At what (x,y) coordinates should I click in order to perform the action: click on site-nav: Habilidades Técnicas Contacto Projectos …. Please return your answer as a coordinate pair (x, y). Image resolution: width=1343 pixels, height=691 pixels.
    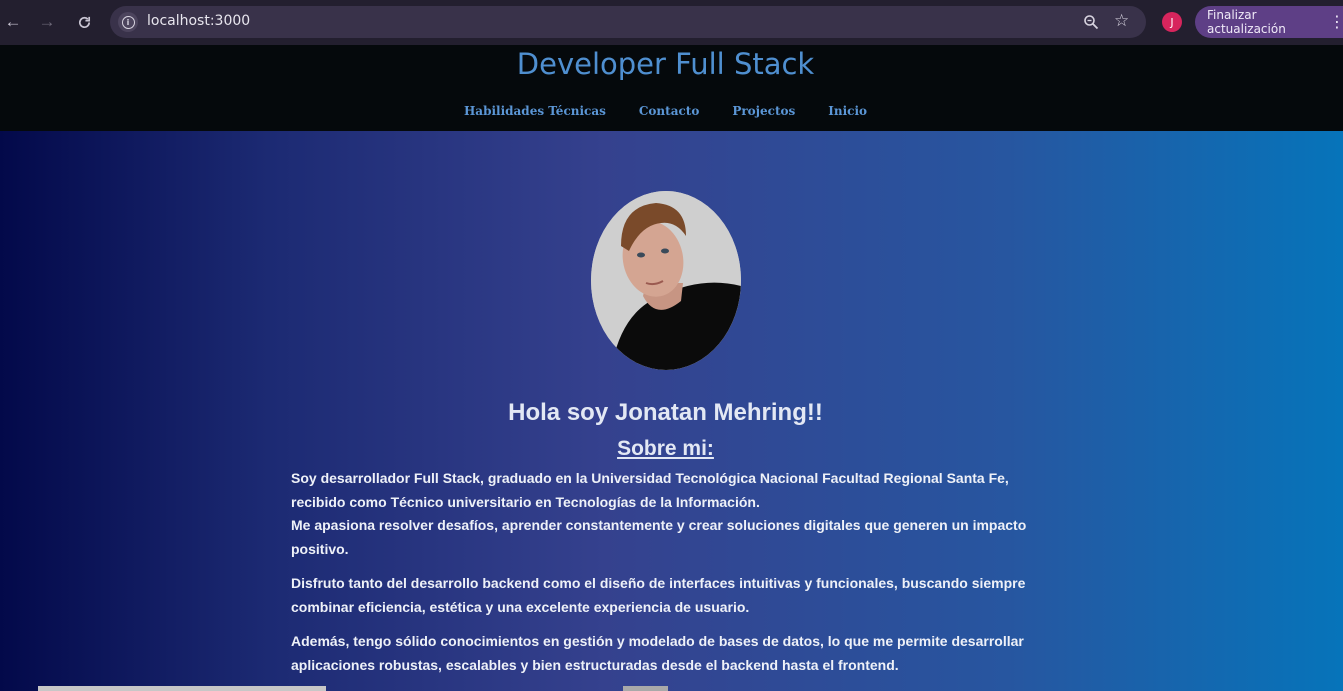
    Looking at the image, I should click on (665, 111).